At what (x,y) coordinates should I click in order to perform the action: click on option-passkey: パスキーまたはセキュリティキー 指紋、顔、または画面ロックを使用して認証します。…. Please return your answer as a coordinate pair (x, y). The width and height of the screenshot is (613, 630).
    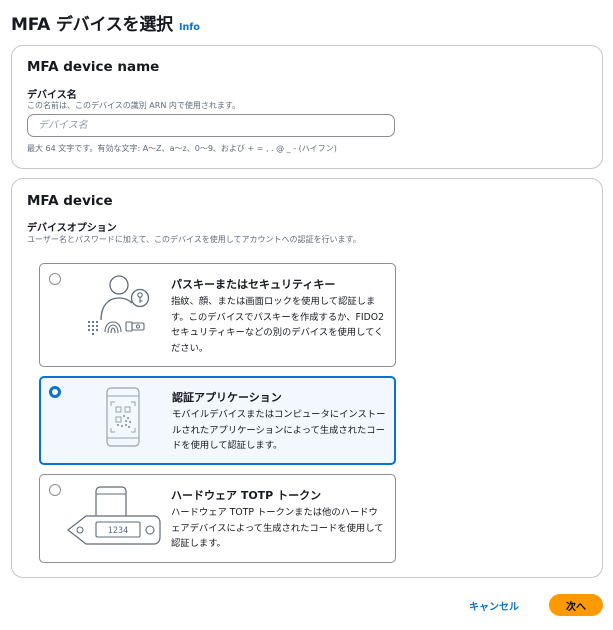
    Looking at the image, I should click on (217, 315).